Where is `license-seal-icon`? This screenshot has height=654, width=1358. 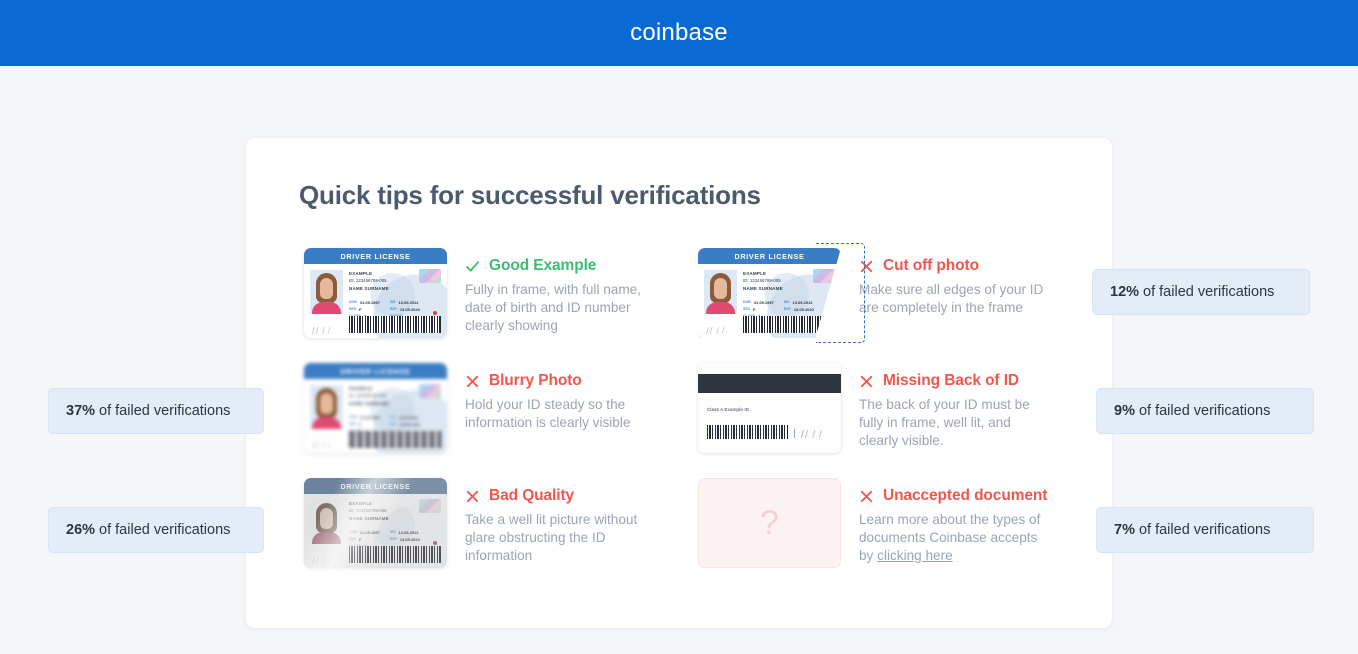
license-seal-icon is located at coordinates (435, 313).